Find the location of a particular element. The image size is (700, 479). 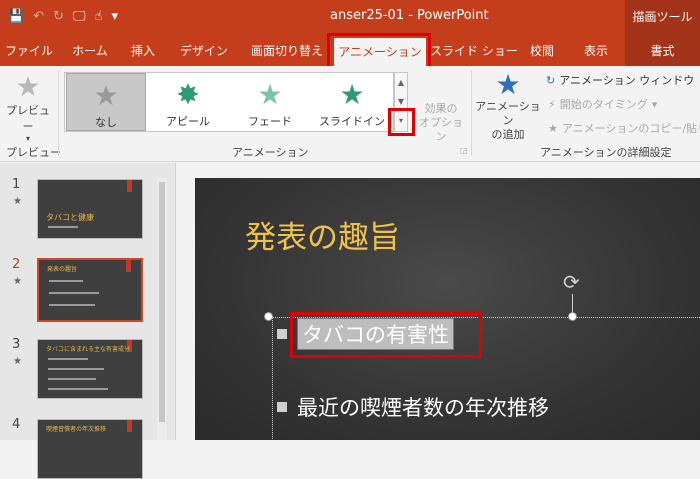

tab-transitions: 画面切り替え is located at coordinates (287, 51).